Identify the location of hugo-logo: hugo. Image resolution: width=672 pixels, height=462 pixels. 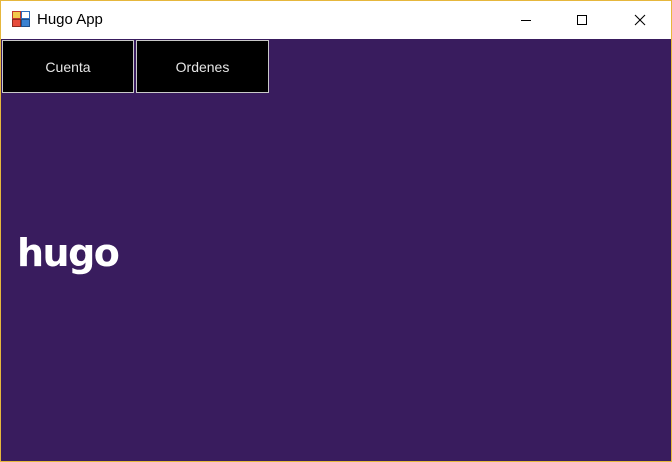
(72, 253).